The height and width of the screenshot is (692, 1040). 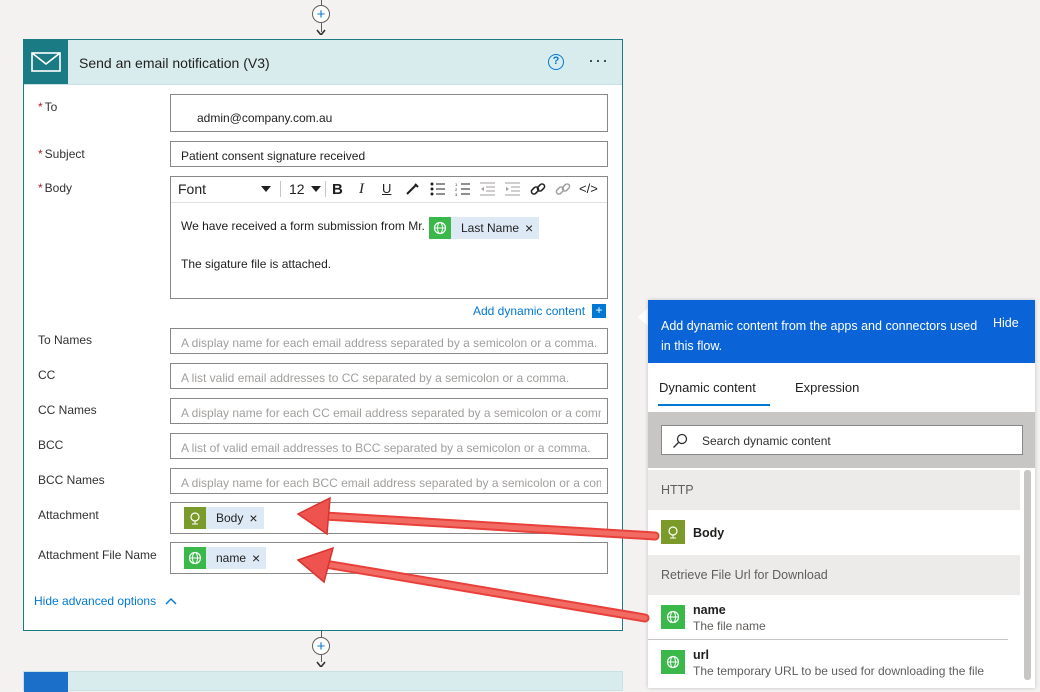 I want to click on annotation-arrows, so click(x=478, y=559).